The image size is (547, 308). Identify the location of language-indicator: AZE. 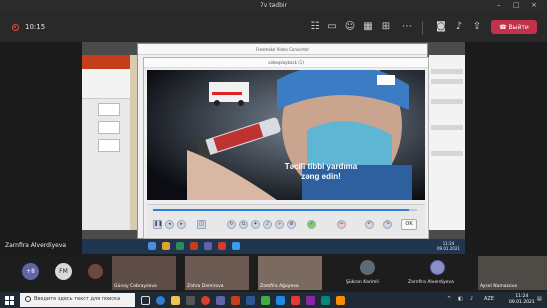
(489, 299).